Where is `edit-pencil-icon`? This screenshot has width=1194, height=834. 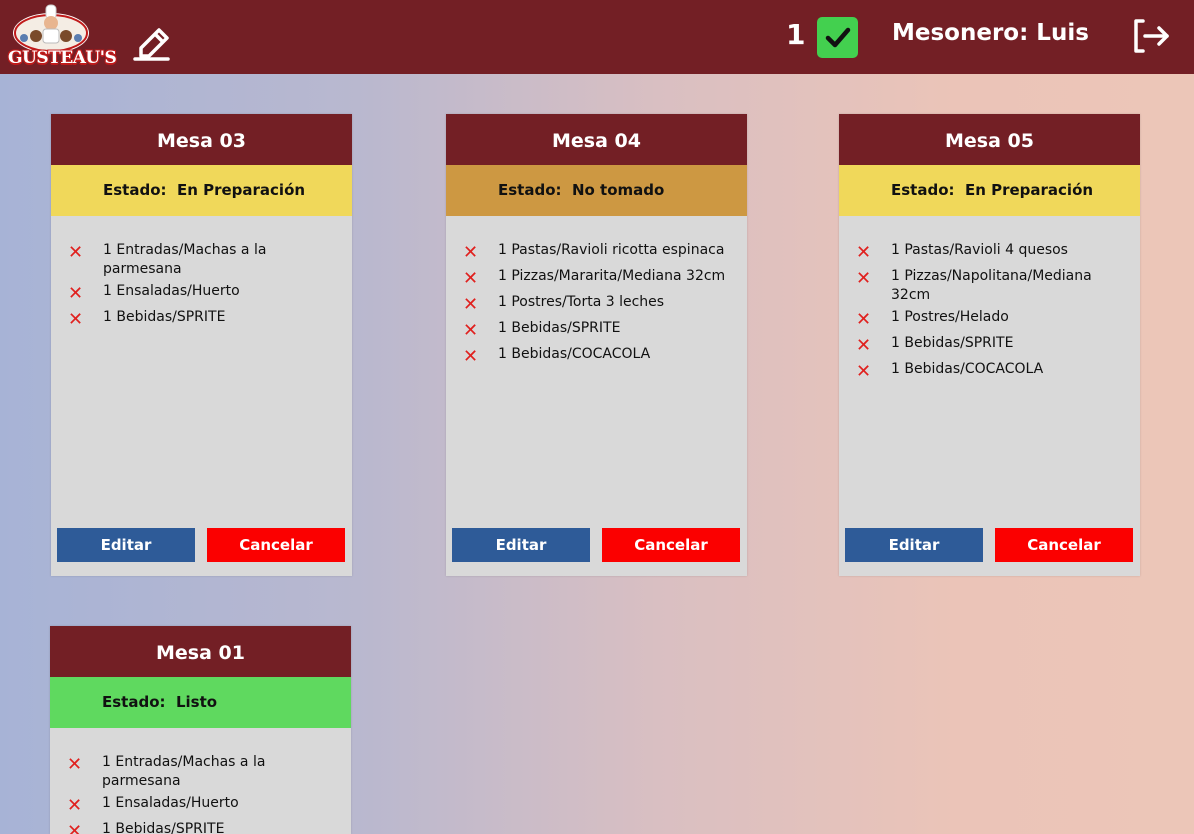 edit-pencil-icon is located at coordinates (152, 40).